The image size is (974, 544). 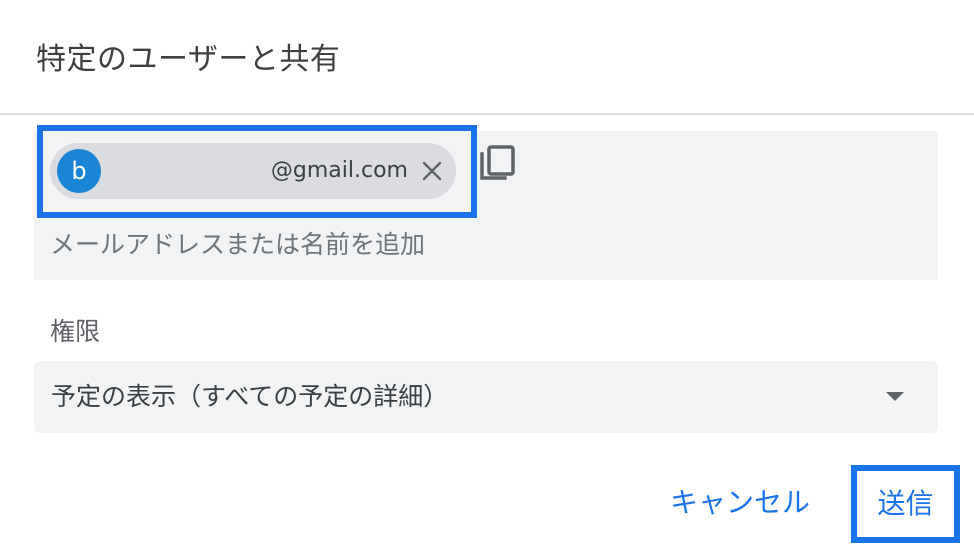 I want to click on copy-icon, so click(x=497, y=164).